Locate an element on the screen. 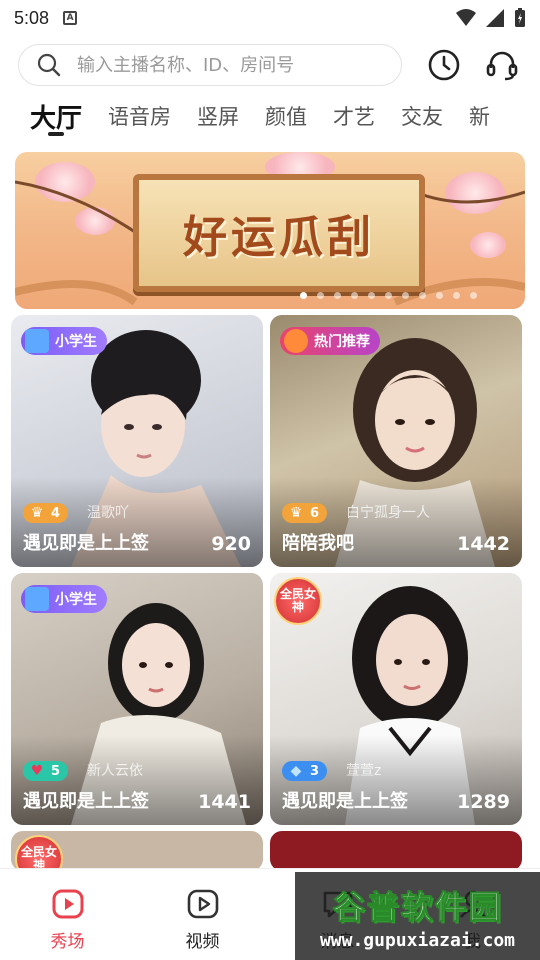  tab-vertical: 竖屏 is located at coordinates (218, 116).